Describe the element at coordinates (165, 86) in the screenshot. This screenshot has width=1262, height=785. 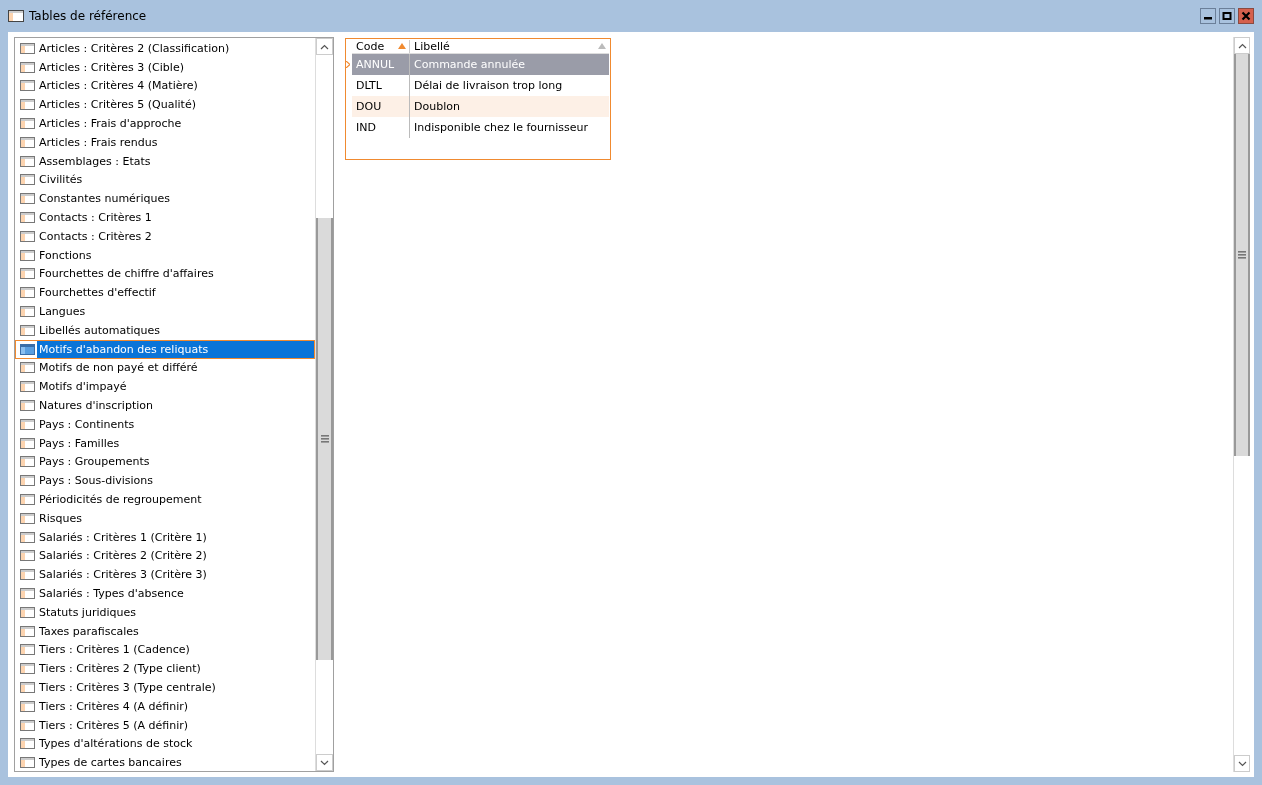
I see `table-list-item: Articles : Critères 4 (Matière)` at that location.